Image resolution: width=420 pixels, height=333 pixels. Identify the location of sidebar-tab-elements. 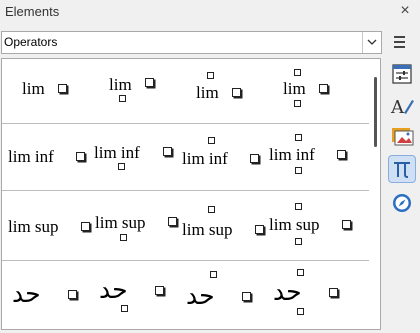
(402, 169).